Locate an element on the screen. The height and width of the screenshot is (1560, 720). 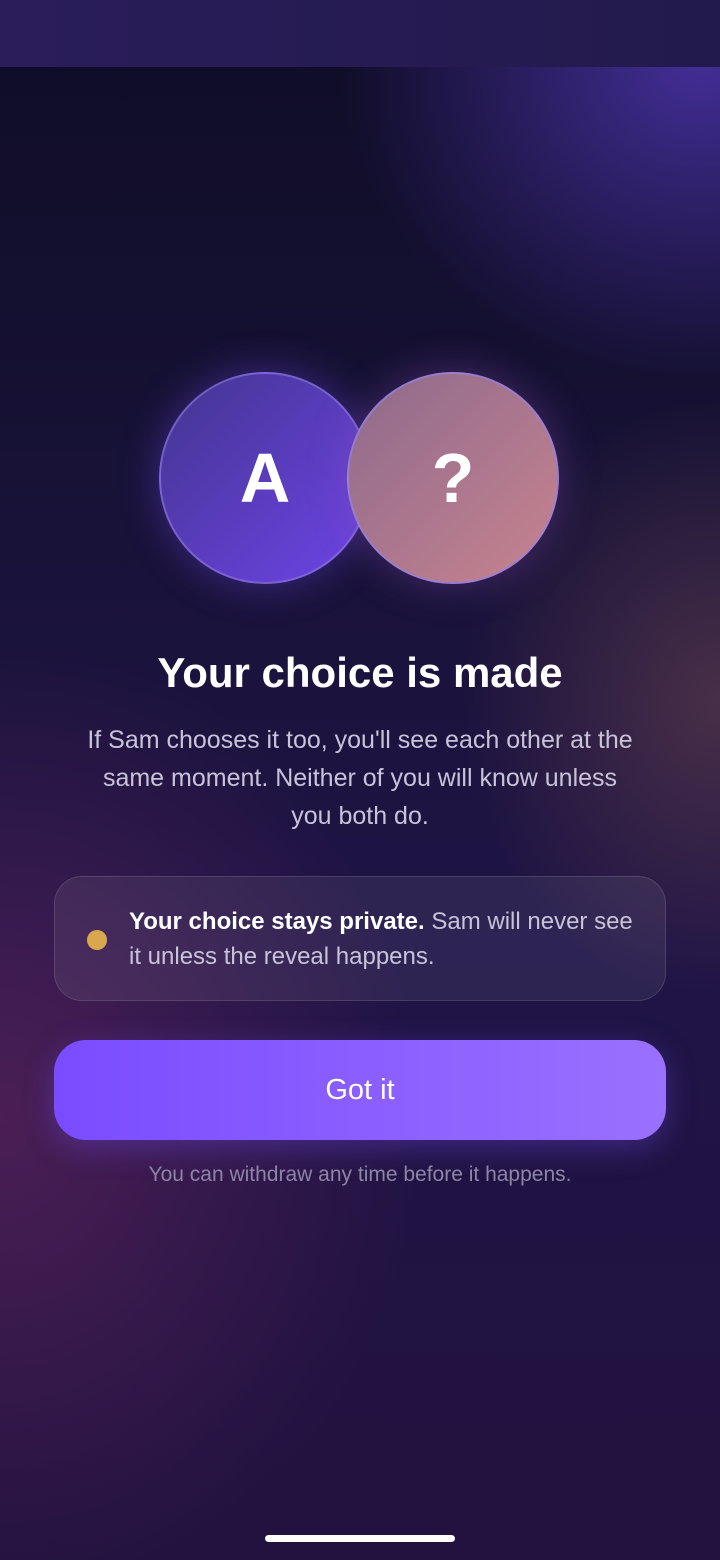
home-indicator is located at coordinates (360, 1538).